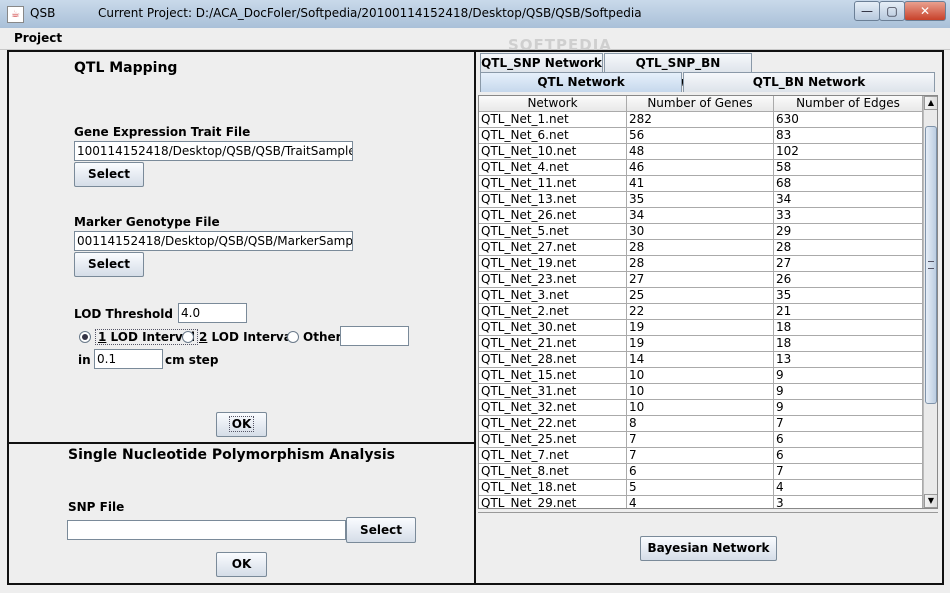 The height and width of the screenshot is (593, 950). What do you see at coordinates (701, 344) in the screenshot?
I see `table-row: QTL_Net_21.net 19 18` at bounding box center [701, 344].